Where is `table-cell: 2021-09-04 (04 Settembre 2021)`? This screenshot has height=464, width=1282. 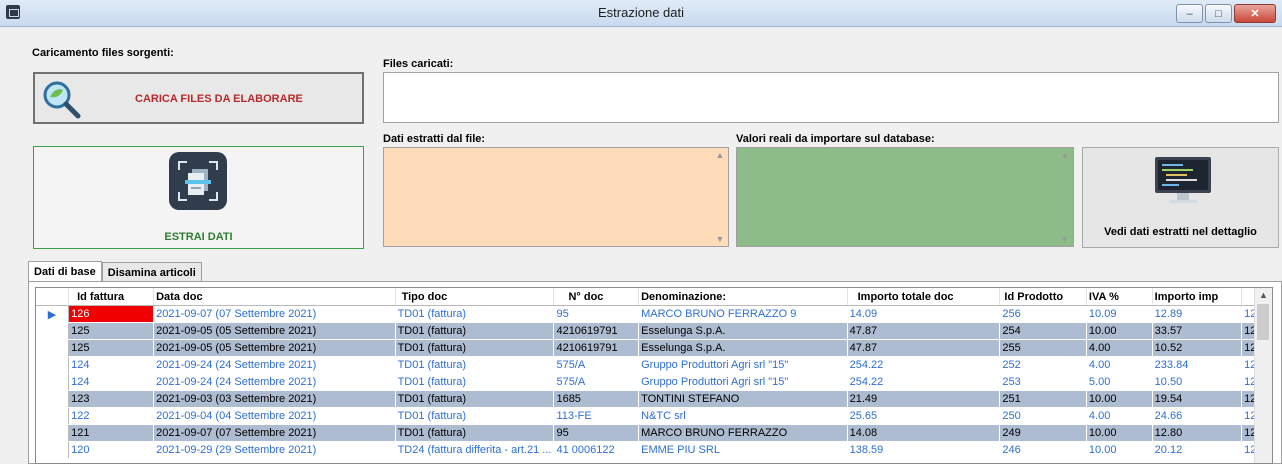
table-cell: 2021-09-04 (04 Settembre 2021) is located at coordinates (274, 416).